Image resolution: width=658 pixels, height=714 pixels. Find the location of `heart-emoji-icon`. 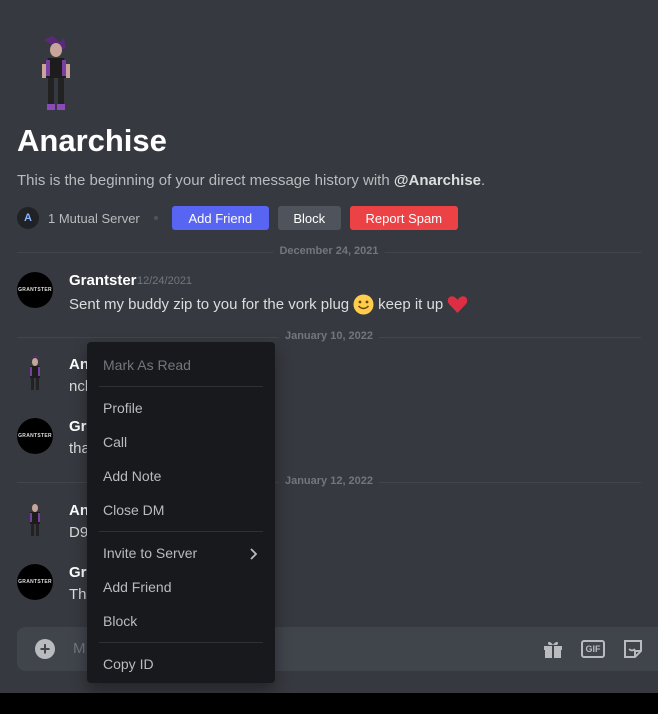

heart-emoji-icon is located at coordinates (457, 304).